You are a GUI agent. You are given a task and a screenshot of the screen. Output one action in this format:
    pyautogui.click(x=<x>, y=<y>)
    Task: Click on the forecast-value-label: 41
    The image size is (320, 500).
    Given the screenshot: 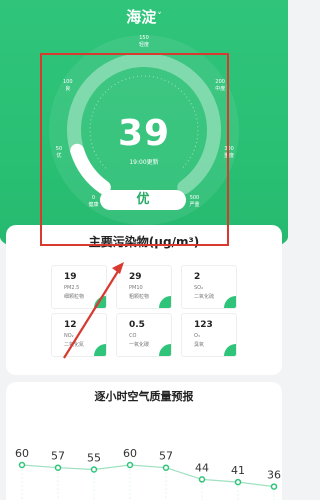 What is the action you would take?
    pyautogui.click(x=238, y=470)
    